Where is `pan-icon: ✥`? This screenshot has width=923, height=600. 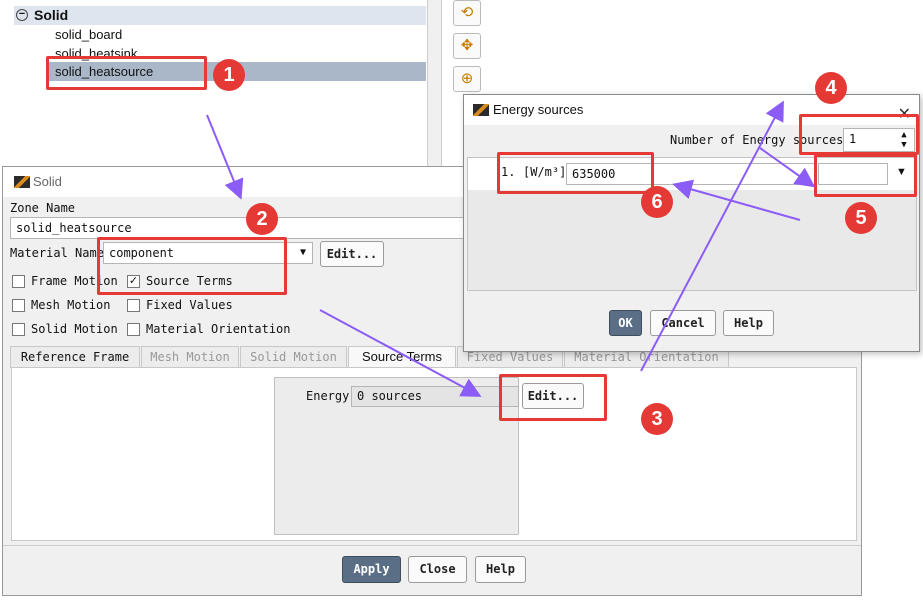 pan-icon: ✥ is located at coordinates (467, 46).